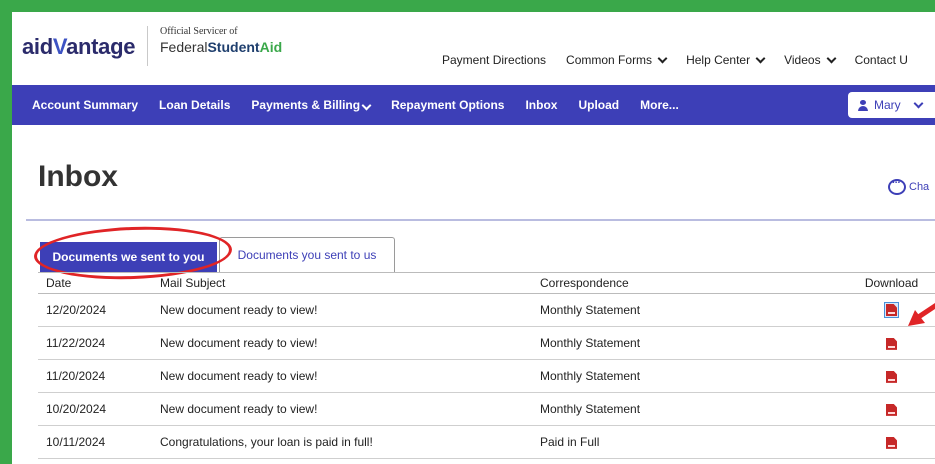 This screenshot has width=935, height=464. I want to click on nav-repayment-options: Repayment Options, so click(447, 105).